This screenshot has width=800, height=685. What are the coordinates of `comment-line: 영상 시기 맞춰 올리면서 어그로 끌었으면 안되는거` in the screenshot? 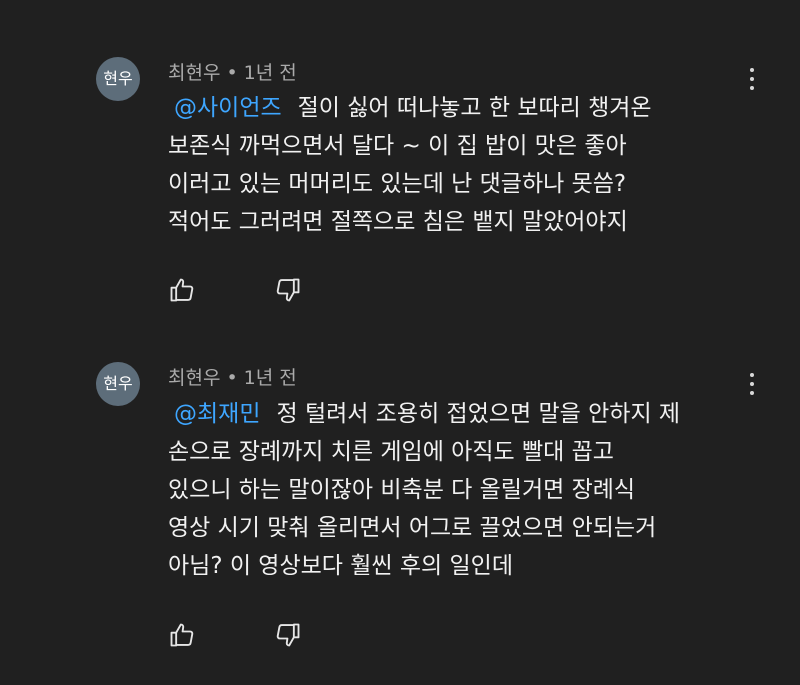 It's located at (412, 528).